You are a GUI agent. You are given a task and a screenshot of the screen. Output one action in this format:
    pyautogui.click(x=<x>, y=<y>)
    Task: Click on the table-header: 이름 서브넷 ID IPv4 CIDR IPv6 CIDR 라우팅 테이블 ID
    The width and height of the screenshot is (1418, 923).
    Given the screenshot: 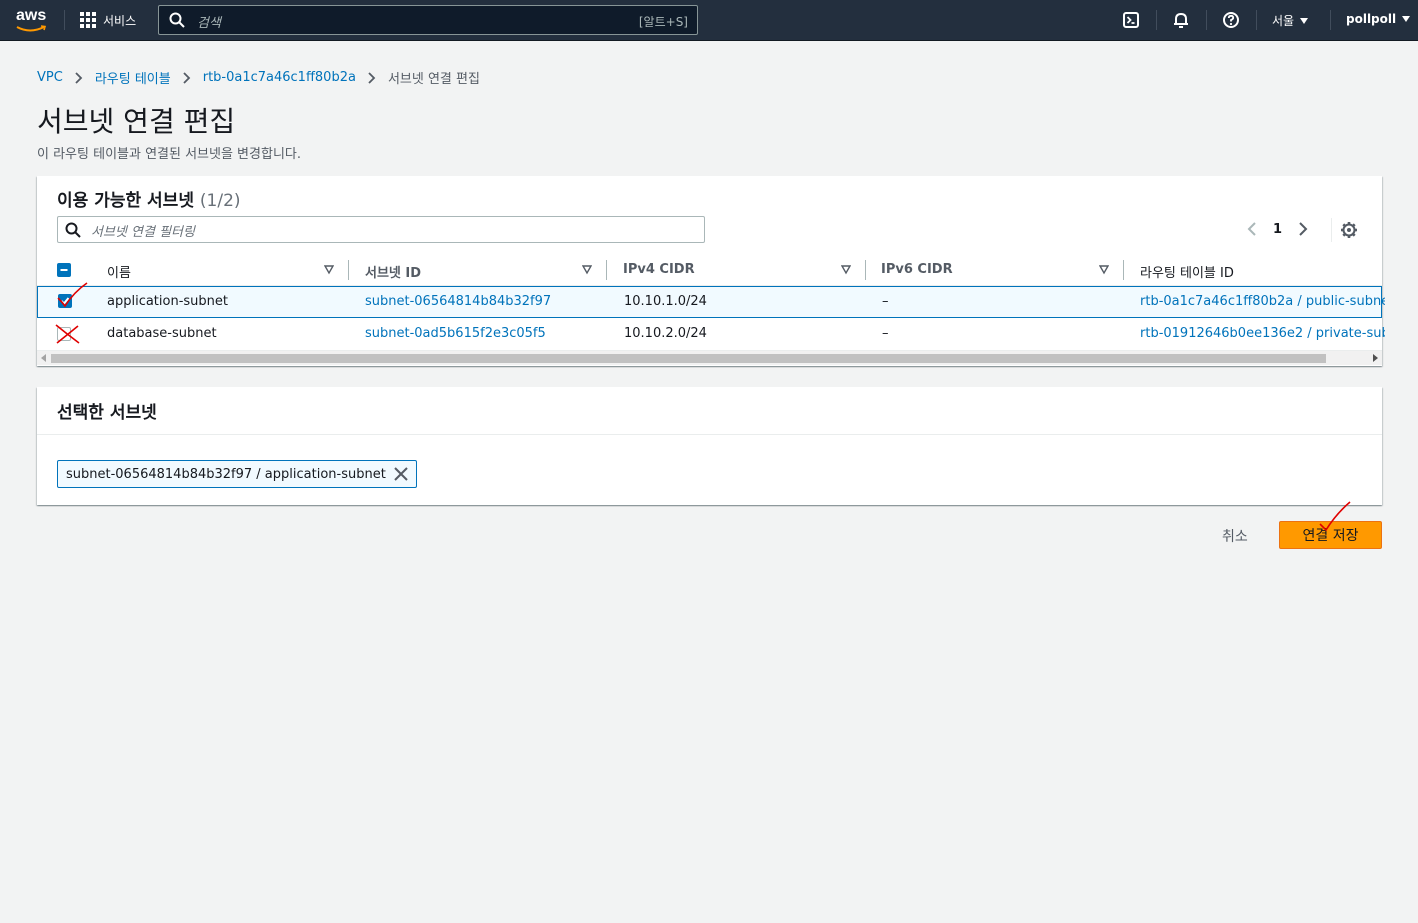 What is the action you would take?
    pyautogui.click(x=709, y=271)
    